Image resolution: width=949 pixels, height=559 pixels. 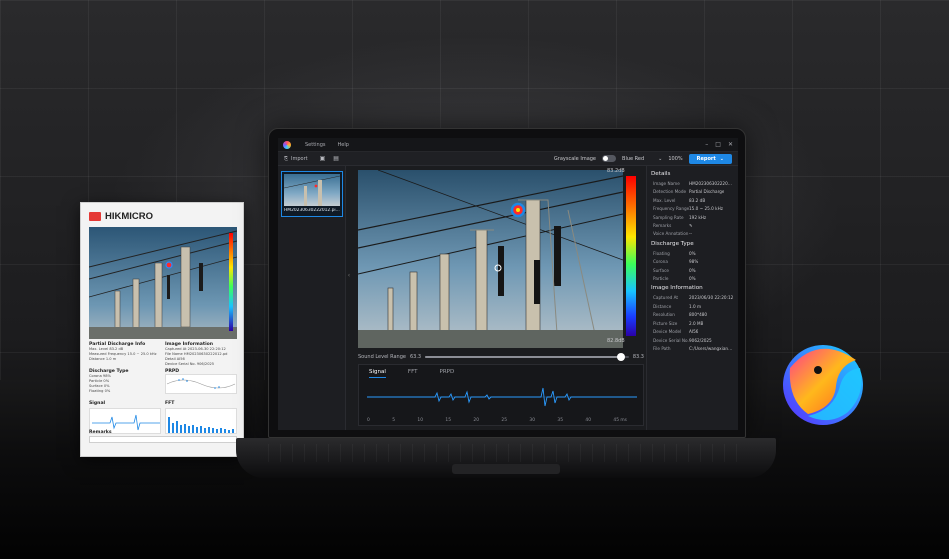 I want to click on zoom-level: 100%, so click(x=675, y=159).